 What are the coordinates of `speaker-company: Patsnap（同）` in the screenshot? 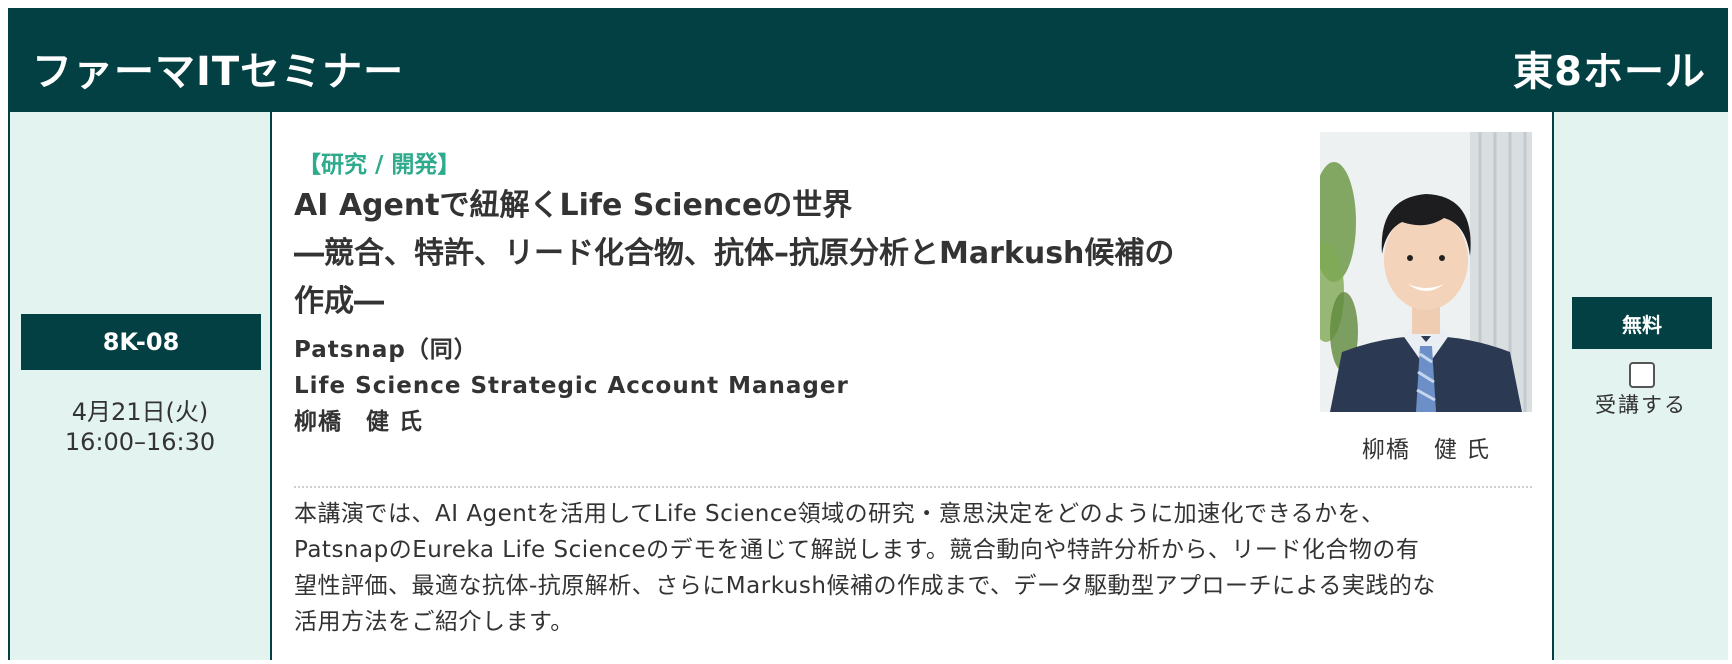 It's located at (386, 350).